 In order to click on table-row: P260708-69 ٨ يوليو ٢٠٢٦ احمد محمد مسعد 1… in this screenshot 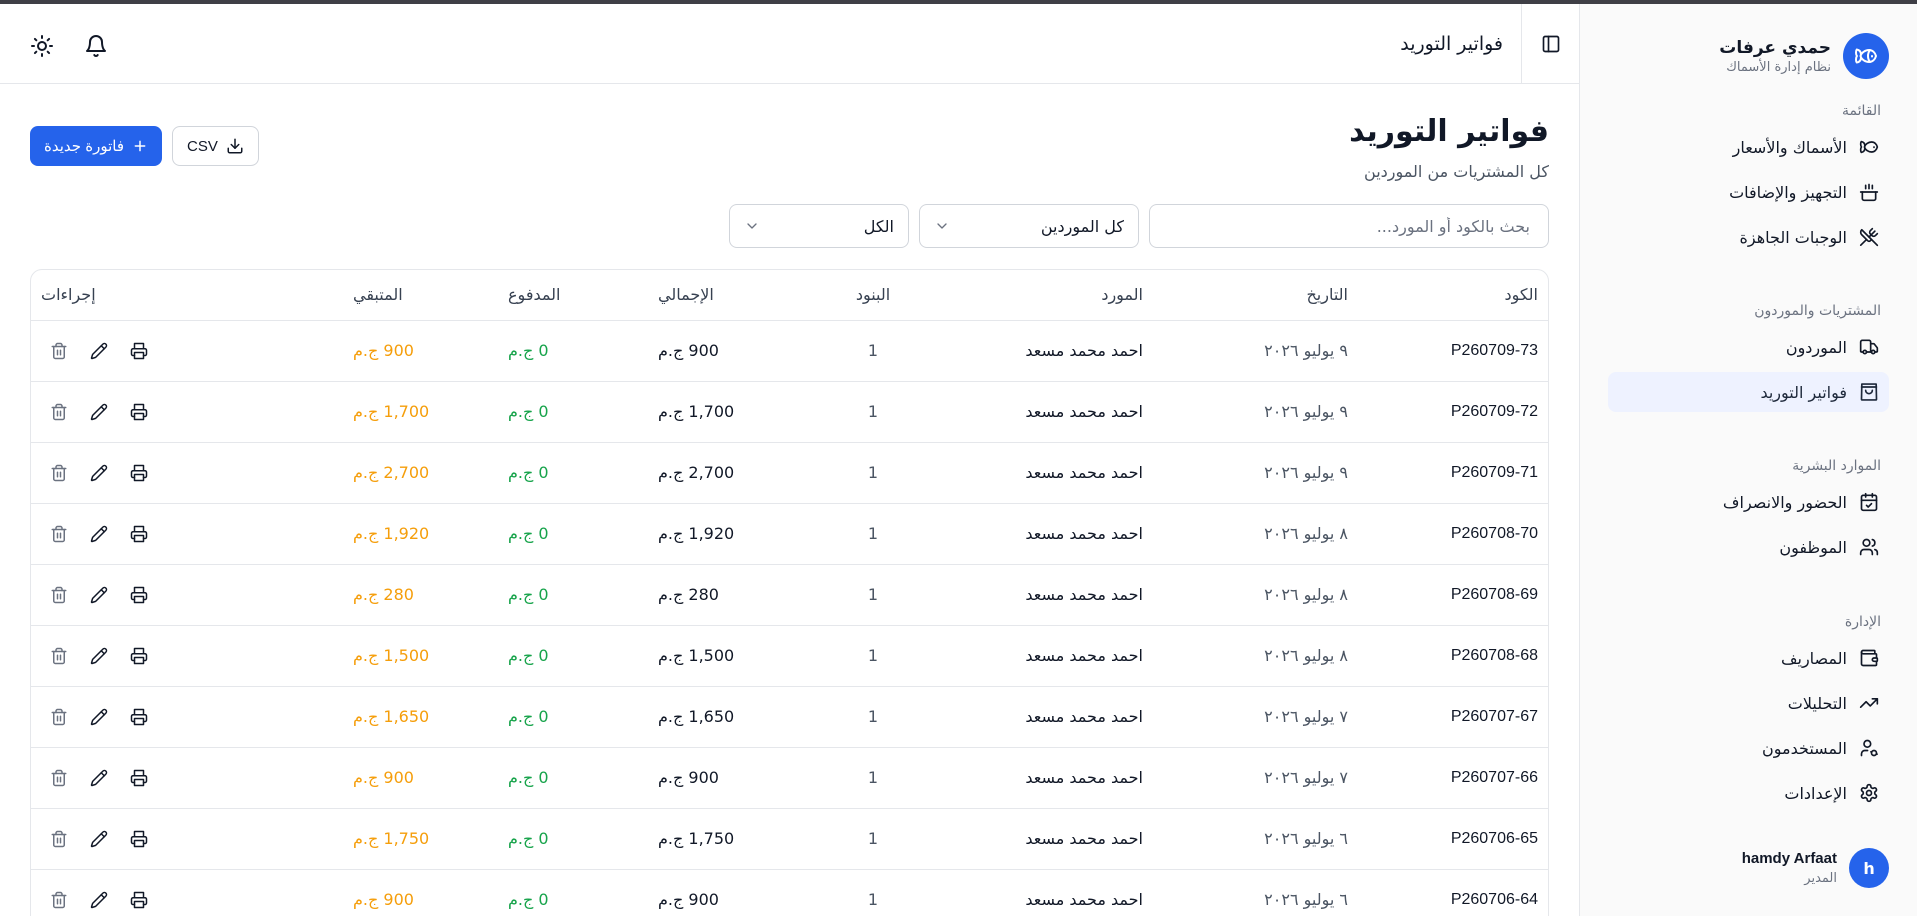, I will do `click(789, 595)`.